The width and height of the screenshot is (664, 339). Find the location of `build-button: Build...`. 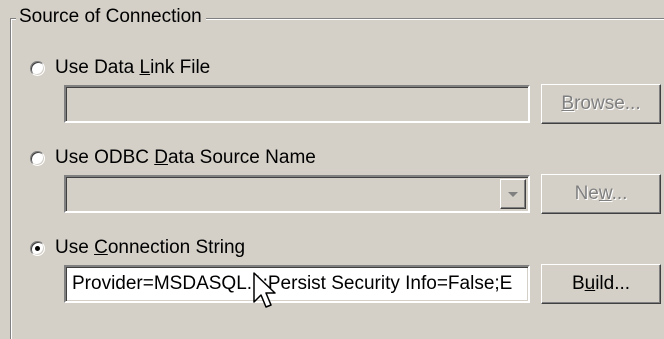

build-button: Build... is located at coordinates (601, 284).